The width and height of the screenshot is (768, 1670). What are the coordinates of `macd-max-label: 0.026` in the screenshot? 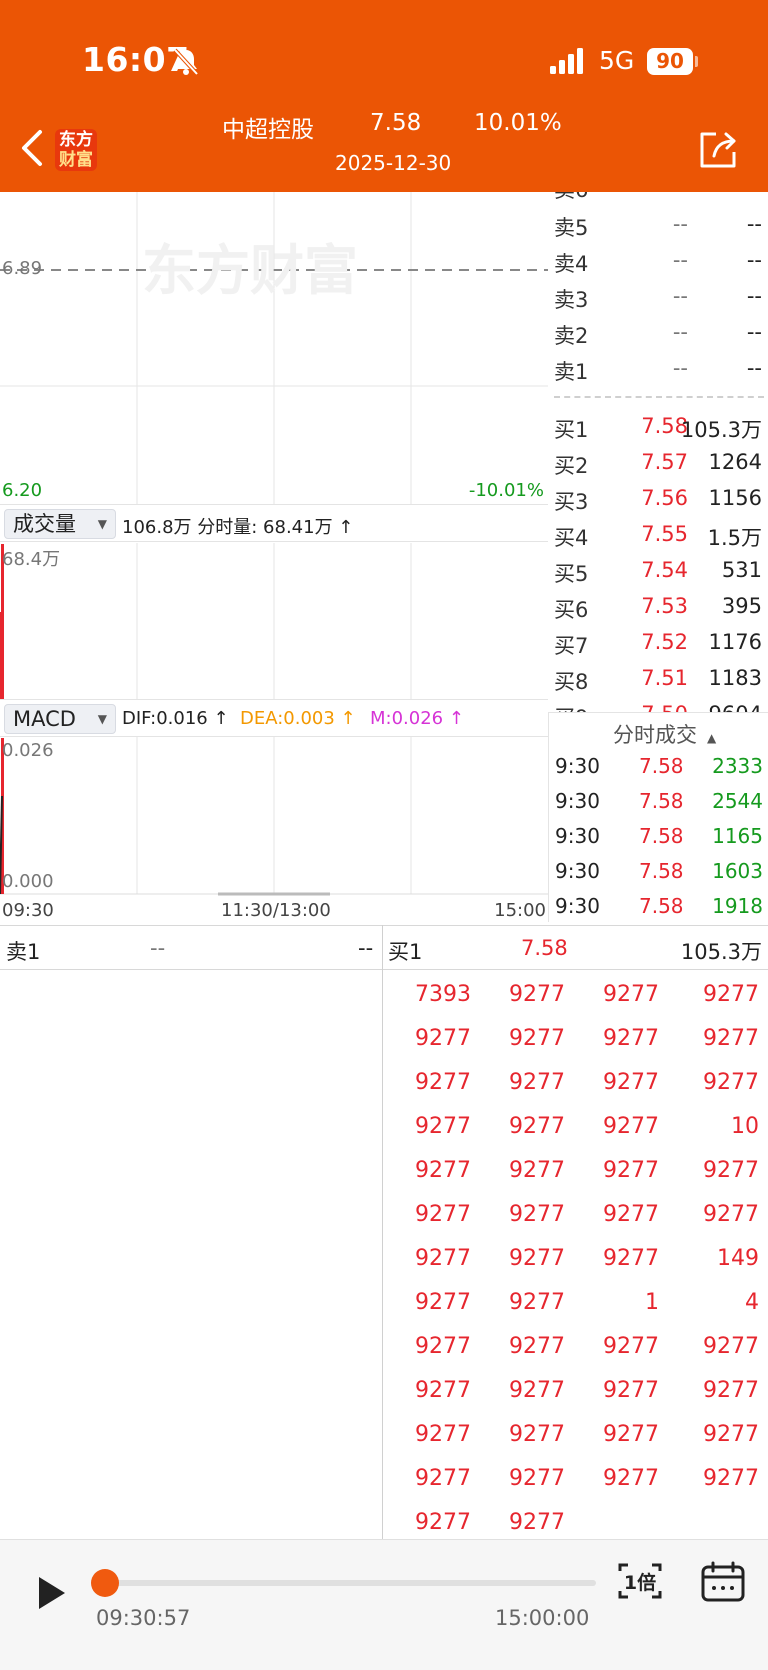 It's located at (28, 750).